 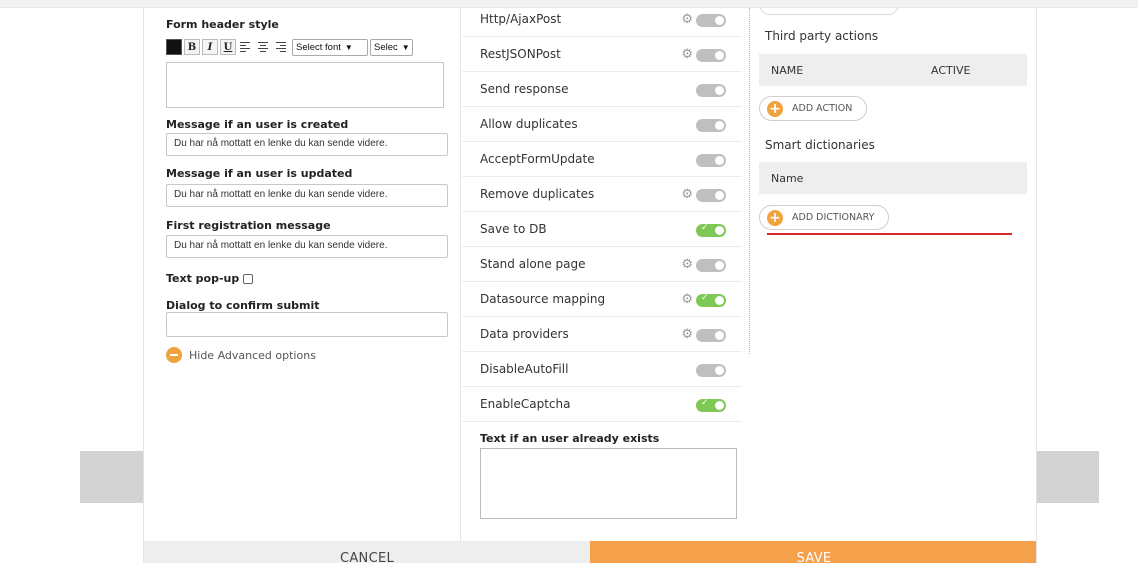 What do you see at coordinates (174, 355) in the screenshot?
I see `minus-circle-icon` at bounding box center [174, 355].